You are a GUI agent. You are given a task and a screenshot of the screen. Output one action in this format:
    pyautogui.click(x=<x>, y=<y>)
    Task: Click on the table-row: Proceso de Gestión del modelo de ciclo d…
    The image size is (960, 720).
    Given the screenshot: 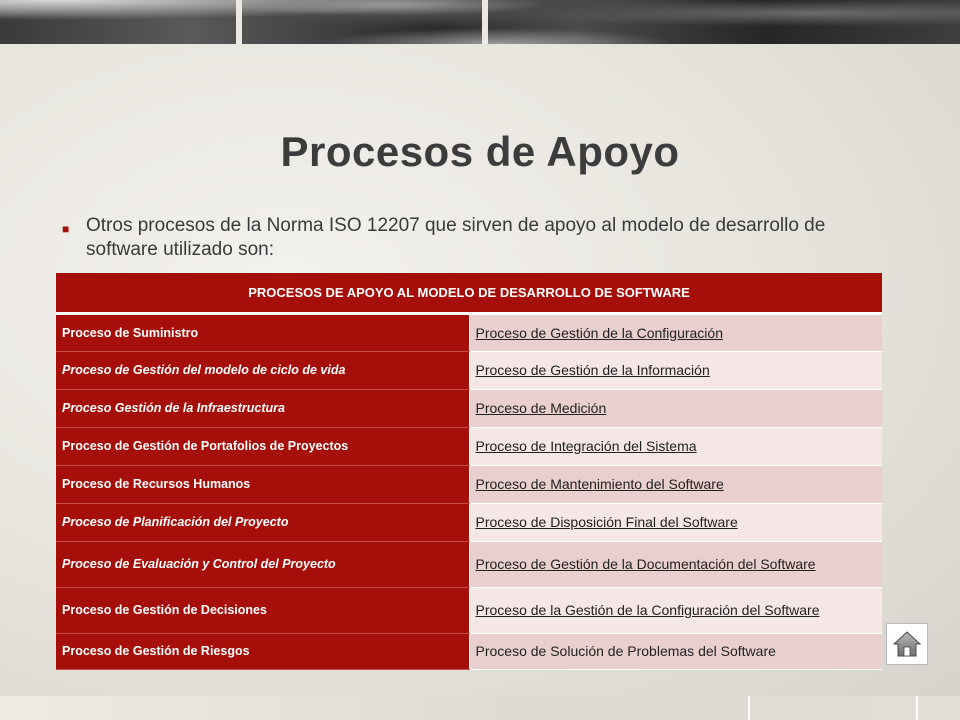 What is the action you would take?
    pyautogui.click(x=469, y=370)
    